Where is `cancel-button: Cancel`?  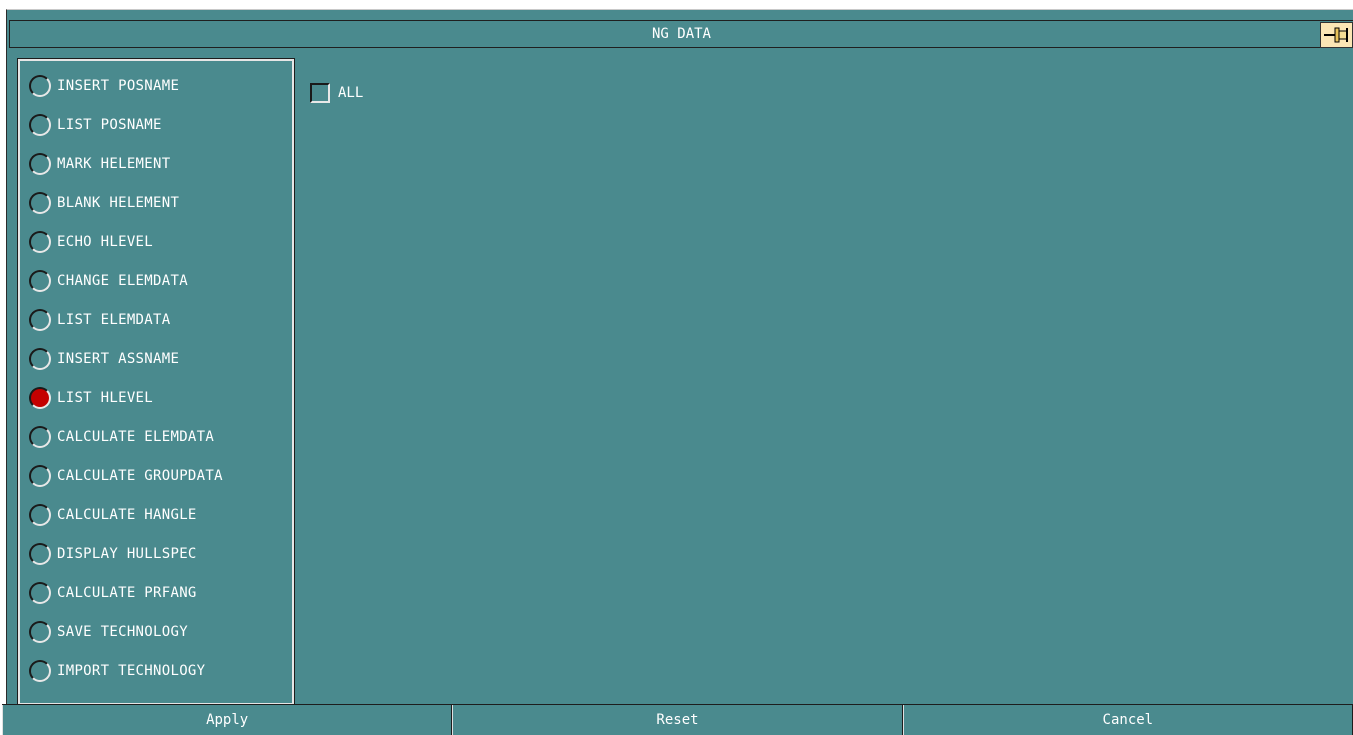
cancel-button: Cancel is located at coordinates (1127, 720).